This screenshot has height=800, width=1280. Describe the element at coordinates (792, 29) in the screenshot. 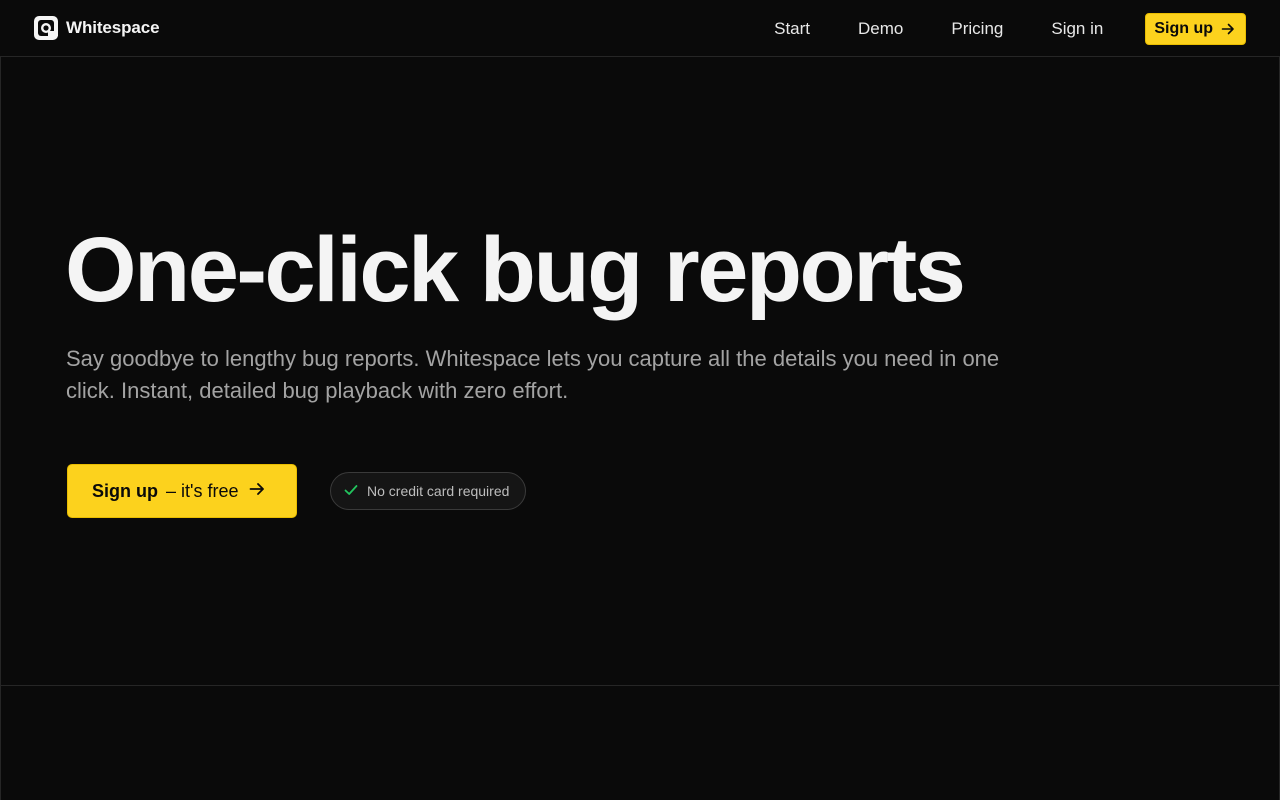

I see `nav-link-start: Start` at that location.